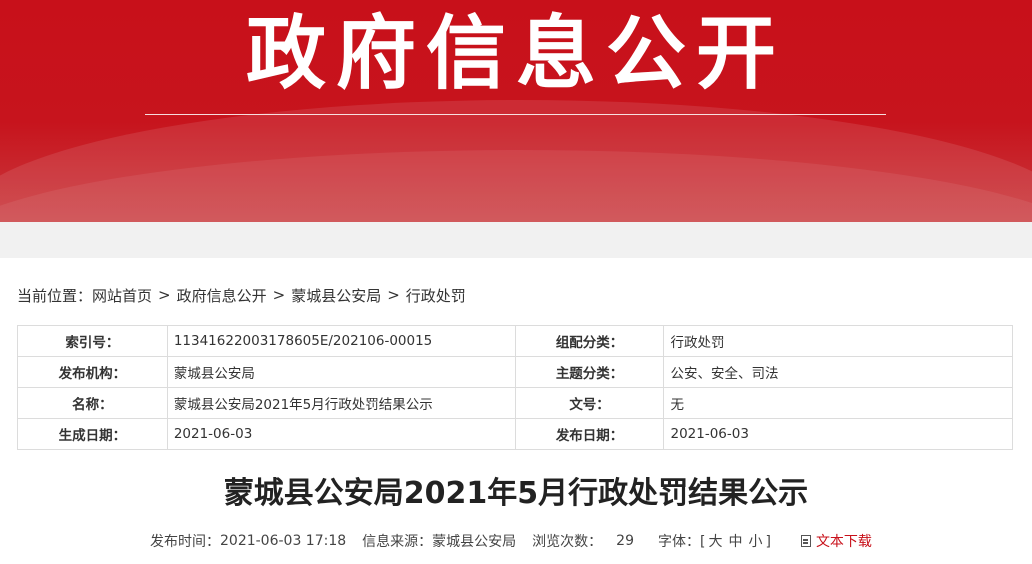  I want to click on name-value: 蒙城县公安局2021年5月行政处罚结果公示, so click(341, 403).